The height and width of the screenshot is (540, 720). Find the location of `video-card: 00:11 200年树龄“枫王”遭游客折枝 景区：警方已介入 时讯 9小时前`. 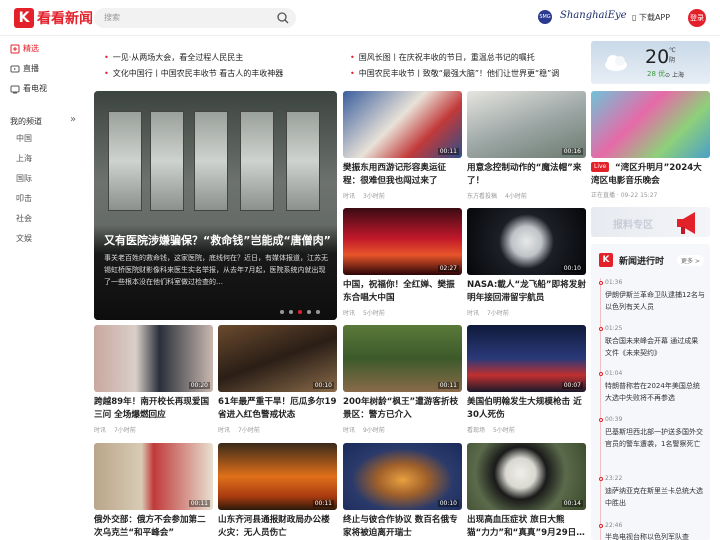

video-card: 00:11 200年树龄“枫王”遭游客折枝 景区：警方已介入 时讯 9小时前 is located at coordinates (402, 379).